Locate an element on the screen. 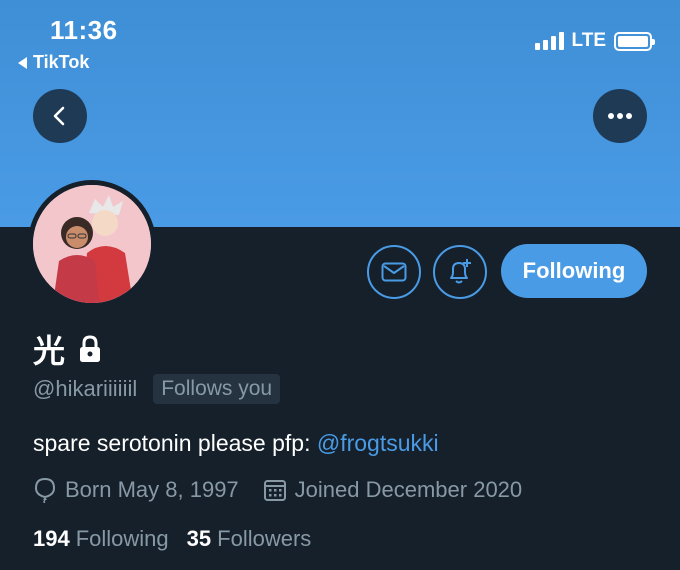 Image resolution: width=680 pixels, height=570 pixels. back-arrow-icon is located at coordinates (22, 62).